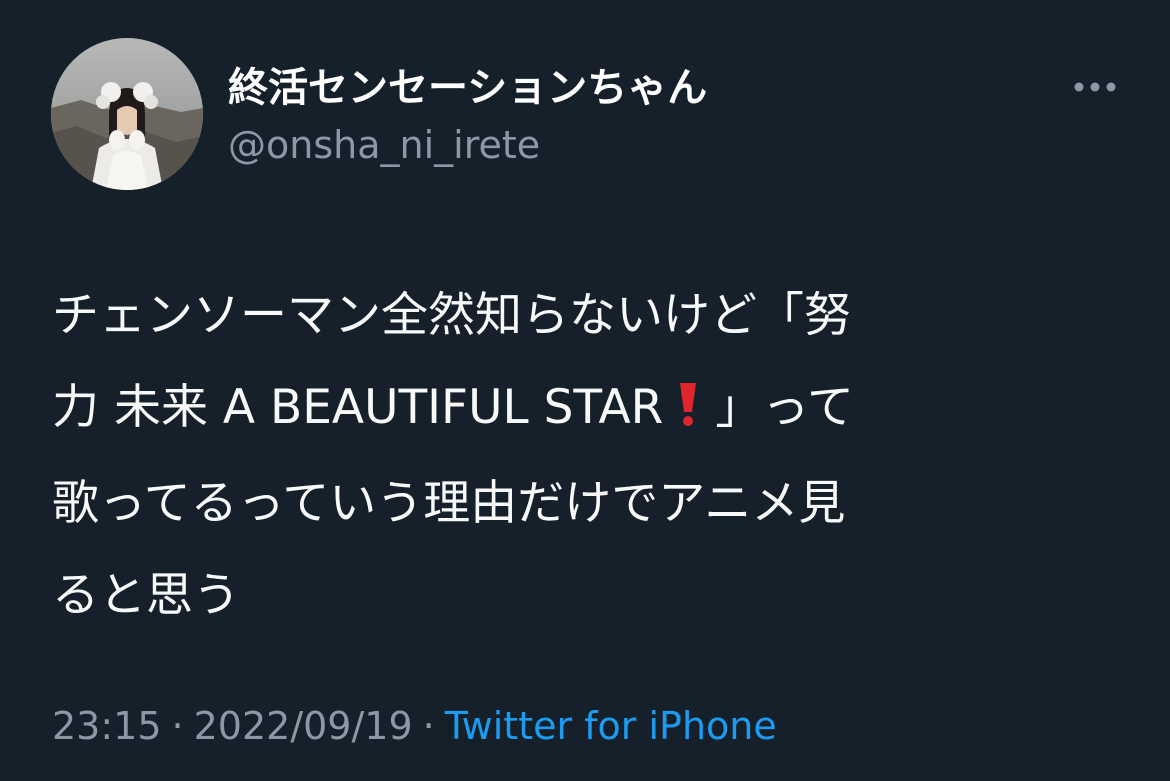  Describe the element at coordinates (451, 315) in the screenshot. I see `tweet-line: チェンソーマン全然知らないけど「努` at that location.